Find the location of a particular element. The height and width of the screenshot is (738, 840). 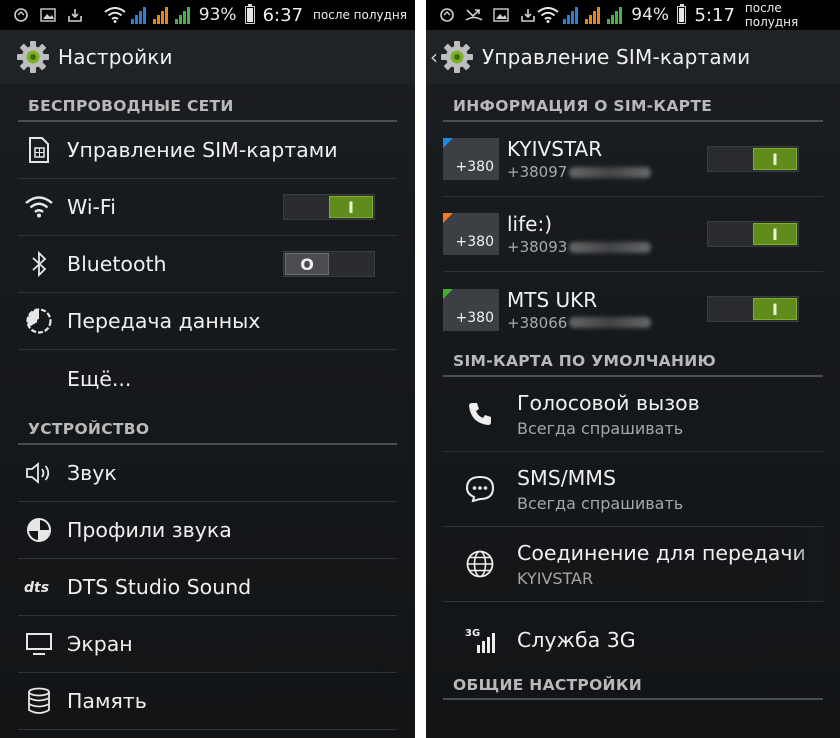

sim-1-toggle: I is located at coordinates (753, 159).